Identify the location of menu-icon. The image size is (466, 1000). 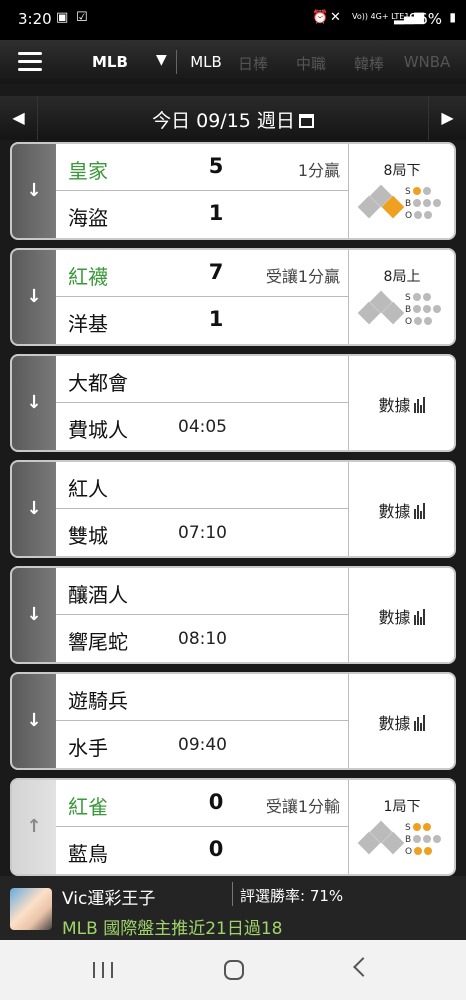
(30, 62).